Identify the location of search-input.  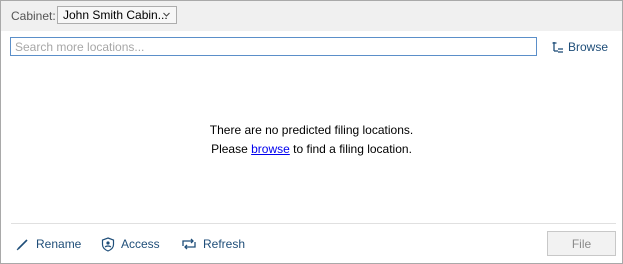
(273, 46).